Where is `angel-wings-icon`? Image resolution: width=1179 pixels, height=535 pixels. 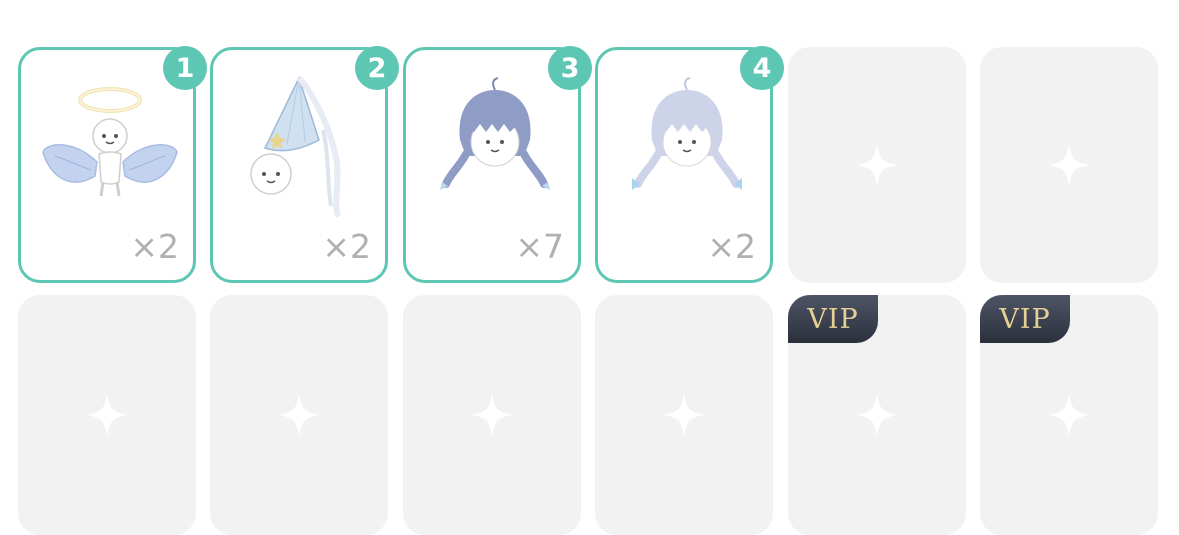
angel-wings-icon is located at coordinates (110, 142).